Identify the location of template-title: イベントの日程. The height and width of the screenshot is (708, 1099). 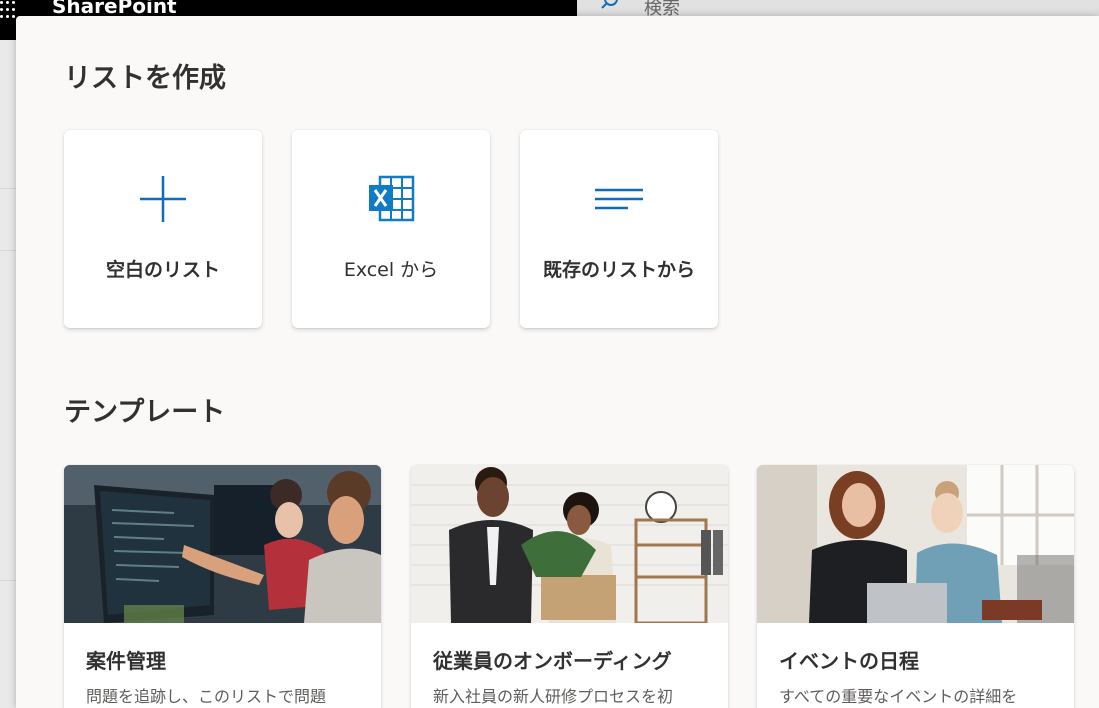
(849, 661).